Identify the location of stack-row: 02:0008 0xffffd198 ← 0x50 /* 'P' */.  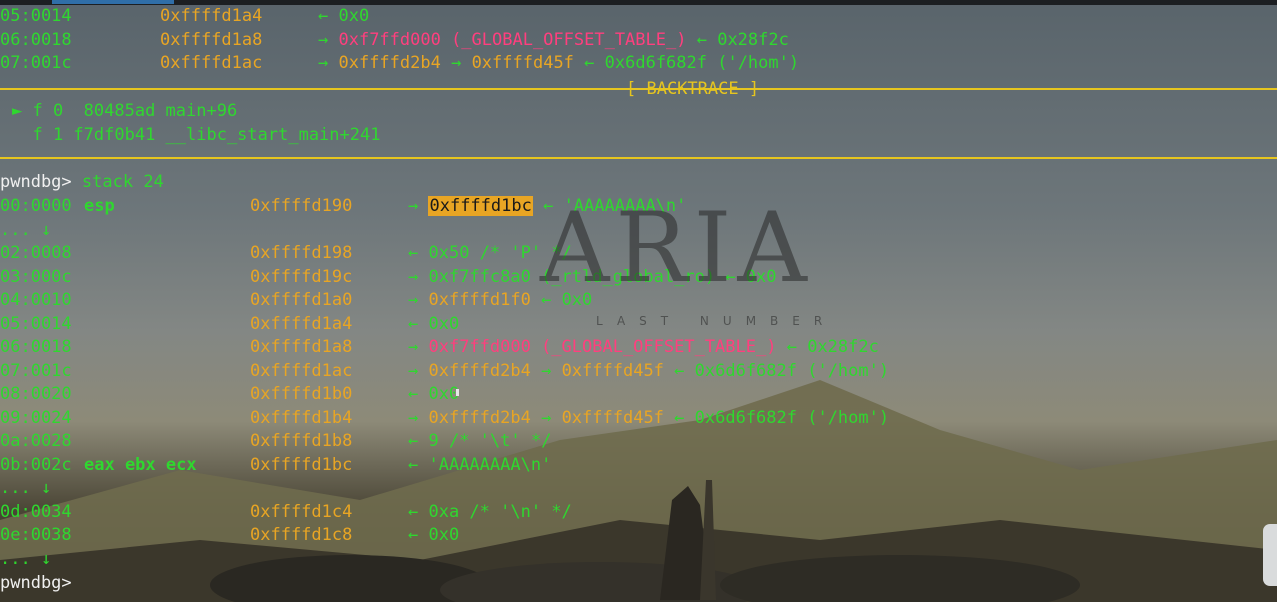
(286, 253).